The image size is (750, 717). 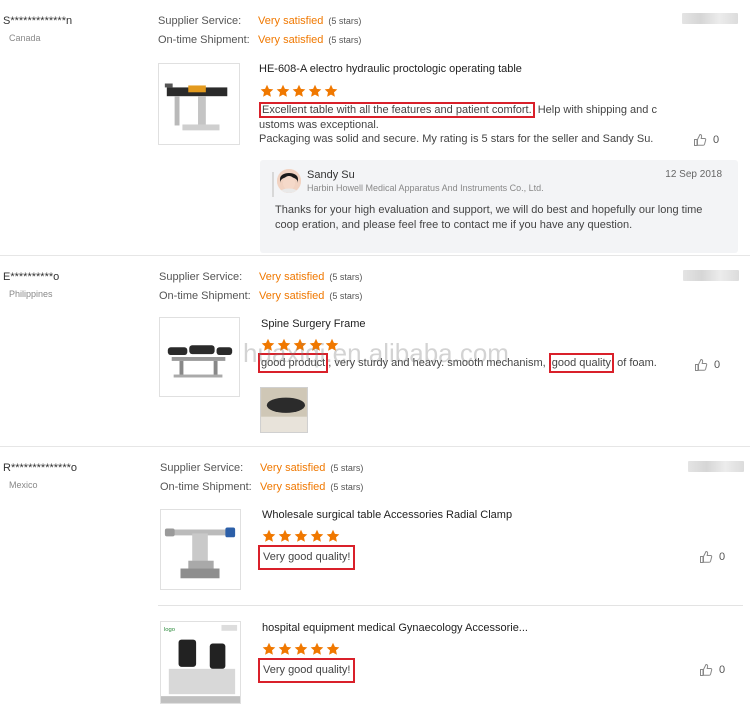 I want to click on product-divider, so click(x=450, y=605).